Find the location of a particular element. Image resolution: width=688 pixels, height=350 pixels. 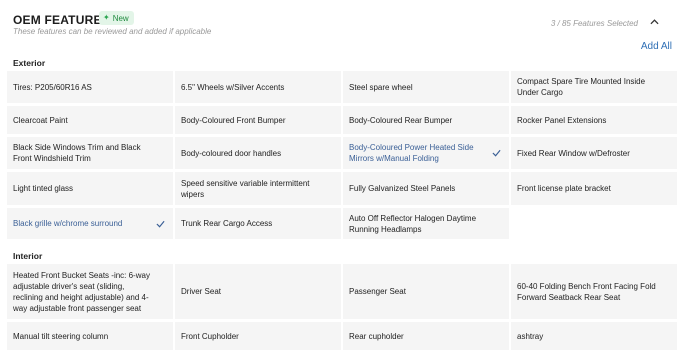

feature-item: Trunk Rear Cargo Access is located at coordinates (258, 223).